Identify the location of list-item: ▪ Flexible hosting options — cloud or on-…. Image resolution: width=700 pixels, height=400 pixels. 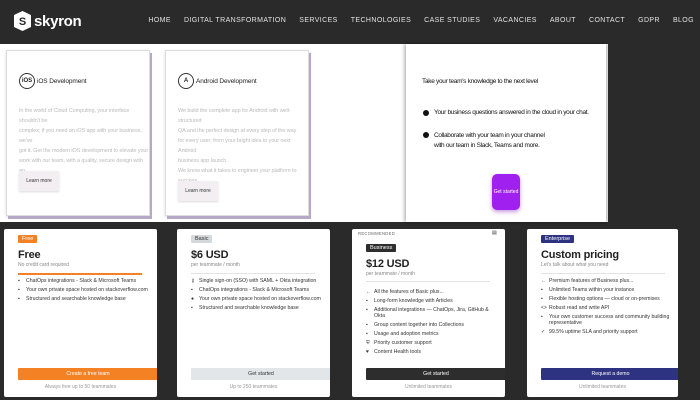
(606, 299).